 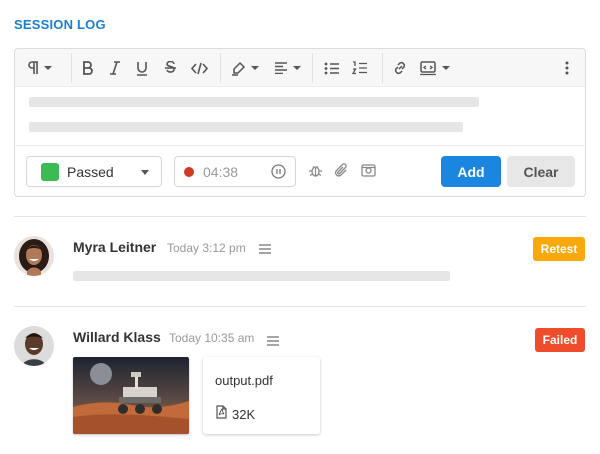 What do you see at coordinates (261, 395) in the screenshot?
I see `file-attachment-card: output.pdf 32K` at bounding box center [261, 395].